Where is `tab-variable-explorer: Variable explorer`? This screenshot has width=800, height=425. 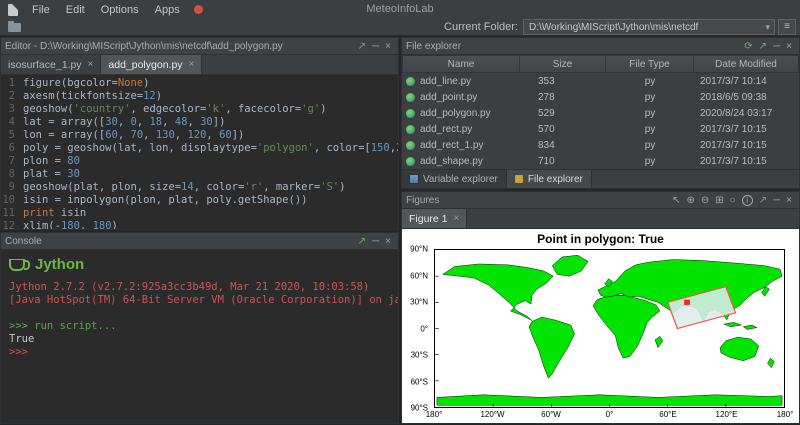 tab-variable-explorer: Variable explorer is located at coordinates (454, 179).